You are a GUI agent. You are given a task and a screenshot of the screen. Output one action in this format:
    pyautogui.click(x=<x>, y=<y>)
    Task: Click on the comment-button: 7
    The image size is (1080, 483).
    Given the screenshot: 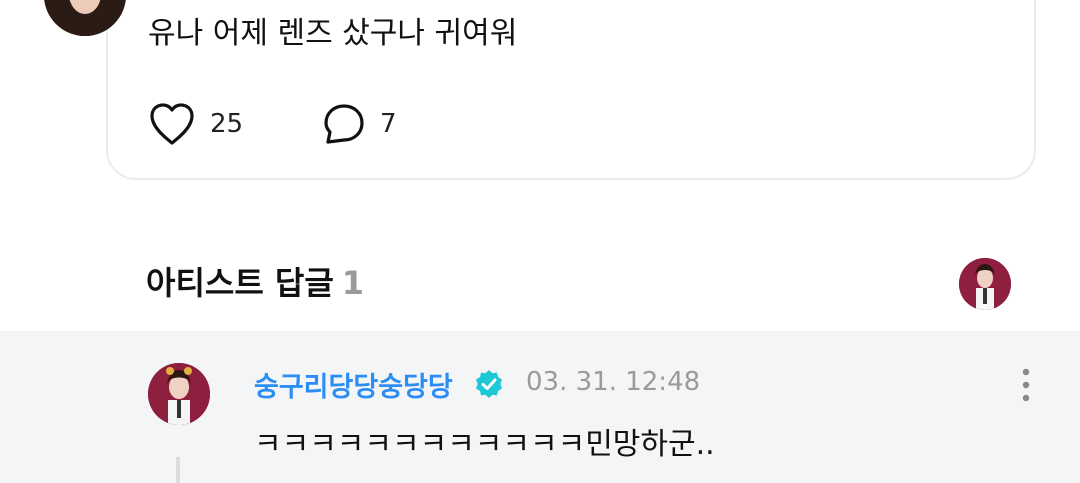 What is the action you would take?
    pyautogui.click(x=359, y=124)
    